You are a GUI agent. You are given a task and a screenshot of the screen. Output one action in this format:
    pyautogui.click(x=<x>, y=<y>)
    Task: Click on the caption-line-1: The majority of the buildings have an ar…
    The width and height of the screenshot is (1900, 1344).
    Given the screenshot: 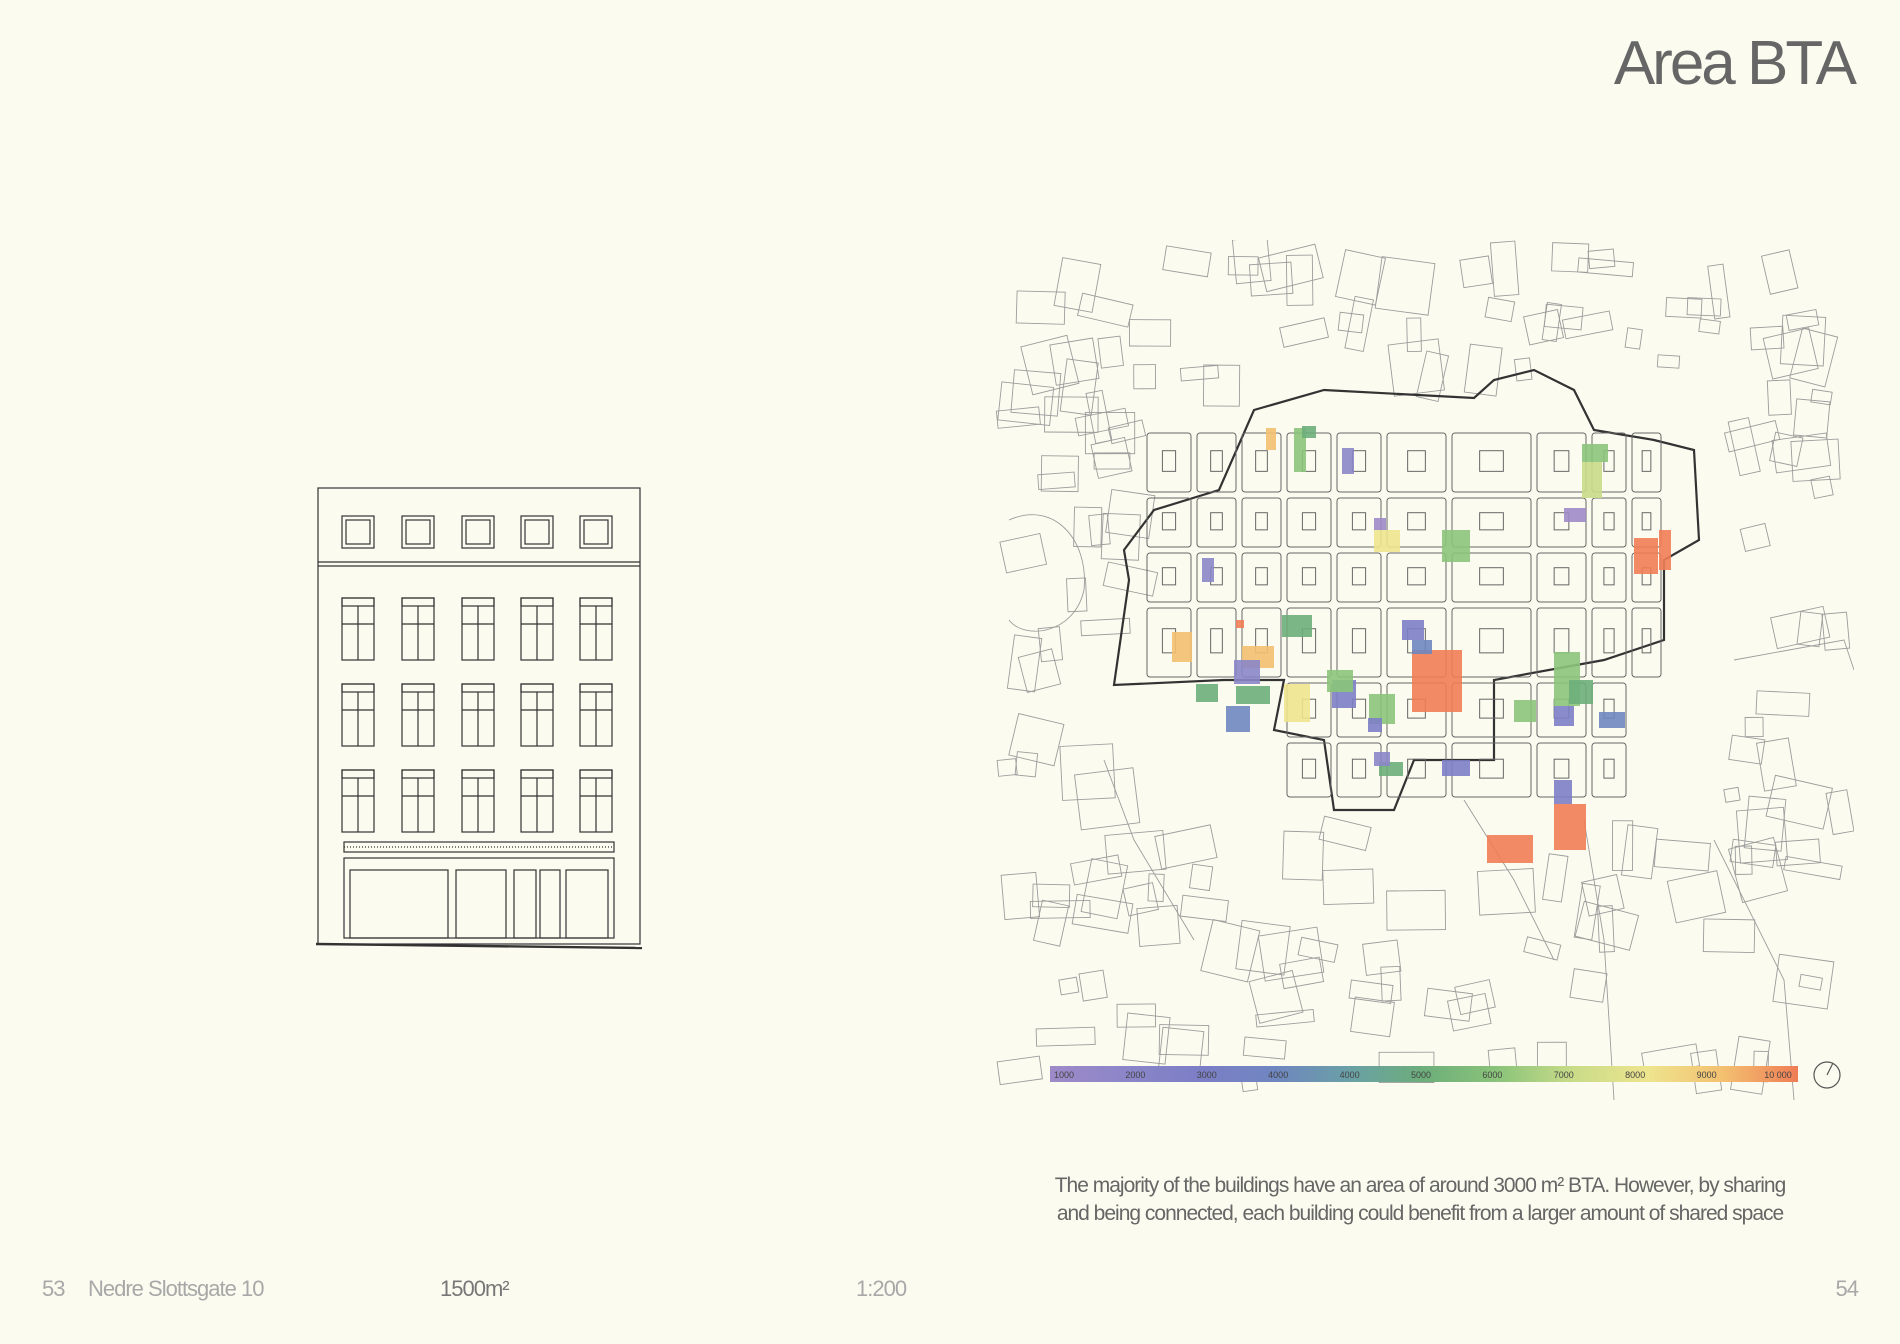 What is the action you would take?
    pyautogui.click(x=1420, y=1185)
    